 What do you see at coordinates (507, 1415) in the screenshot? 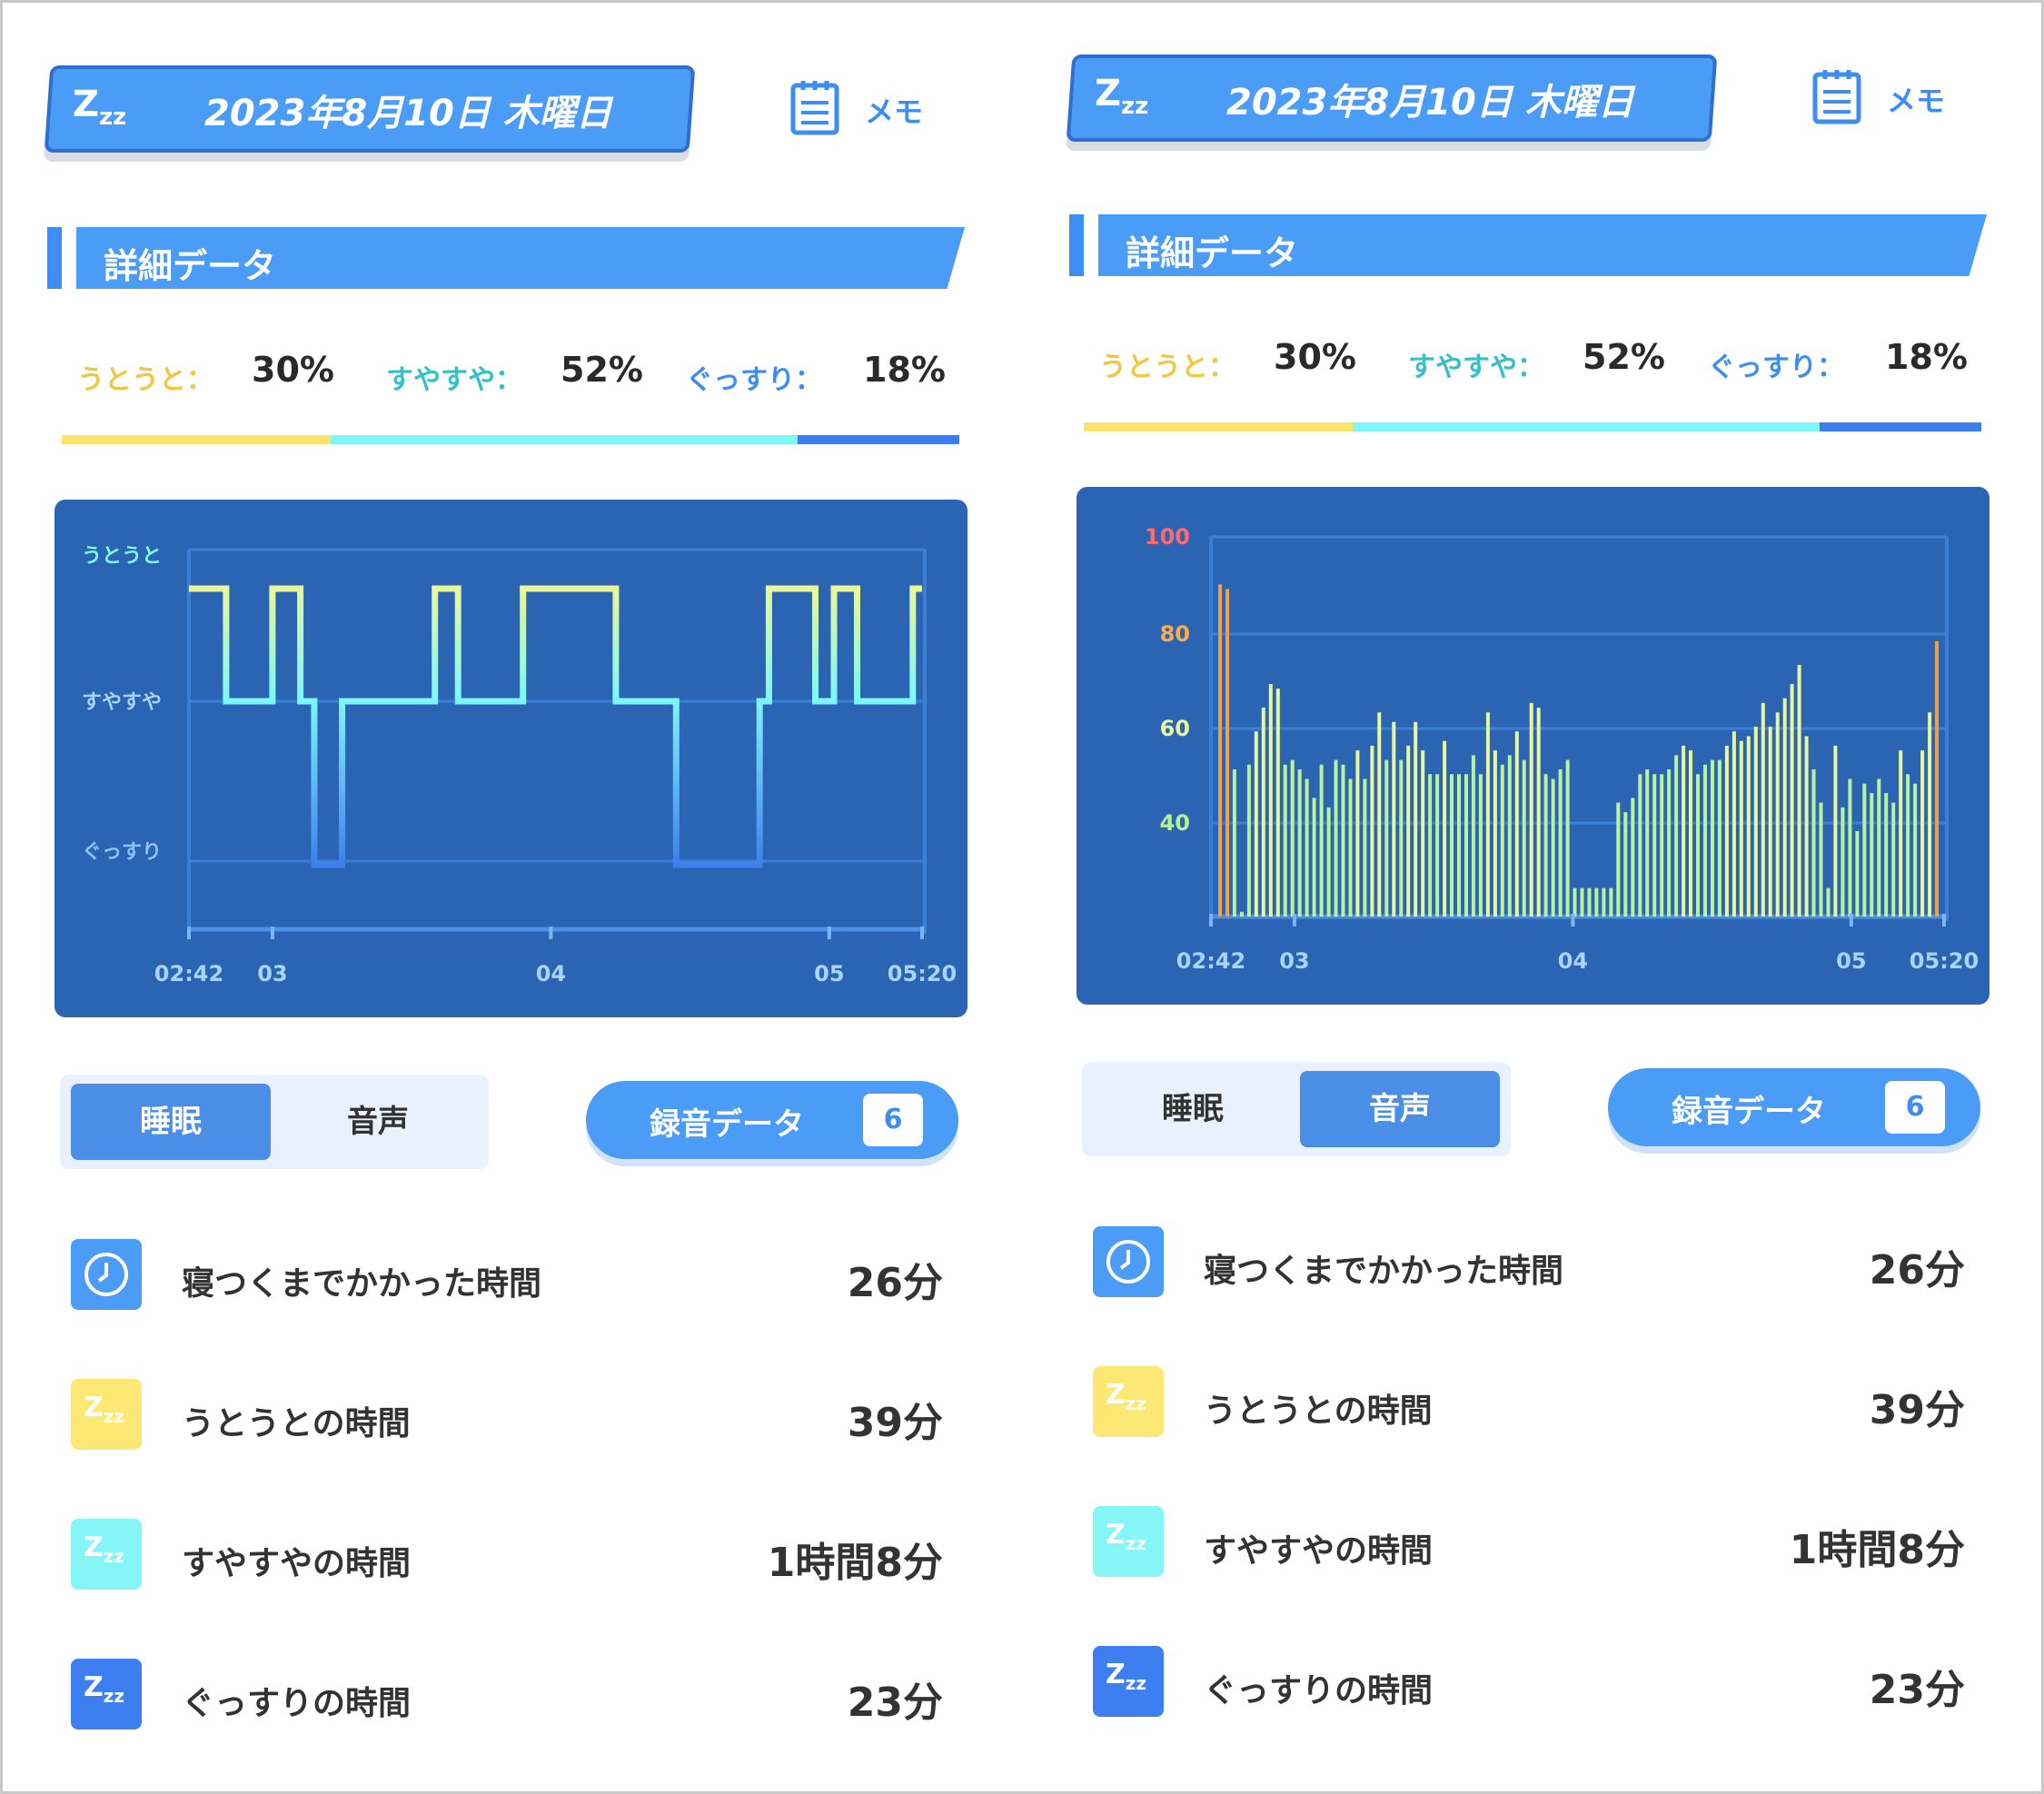
I see `list-item: Zzz うとうとの時間 39分` at bounding box center [507, 1415].